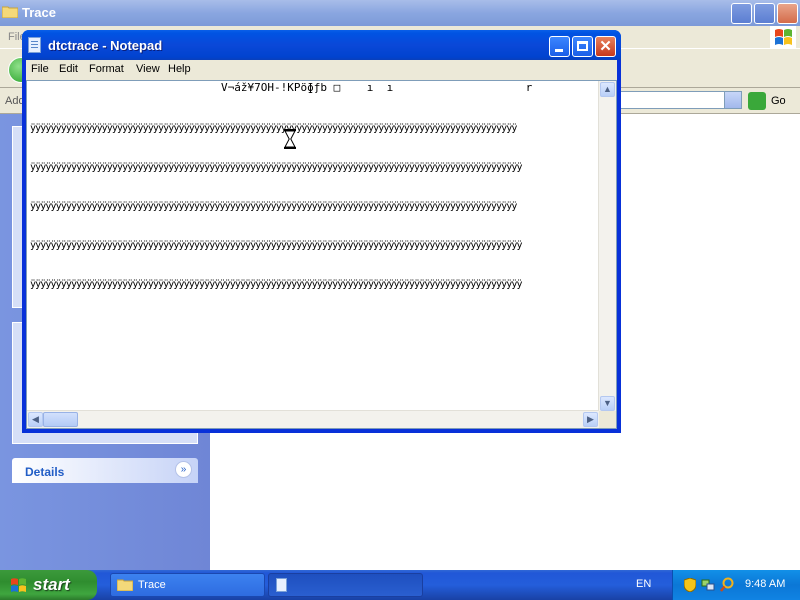 The image size is (800, 600). I want to click on address-field, so click(681, 100).